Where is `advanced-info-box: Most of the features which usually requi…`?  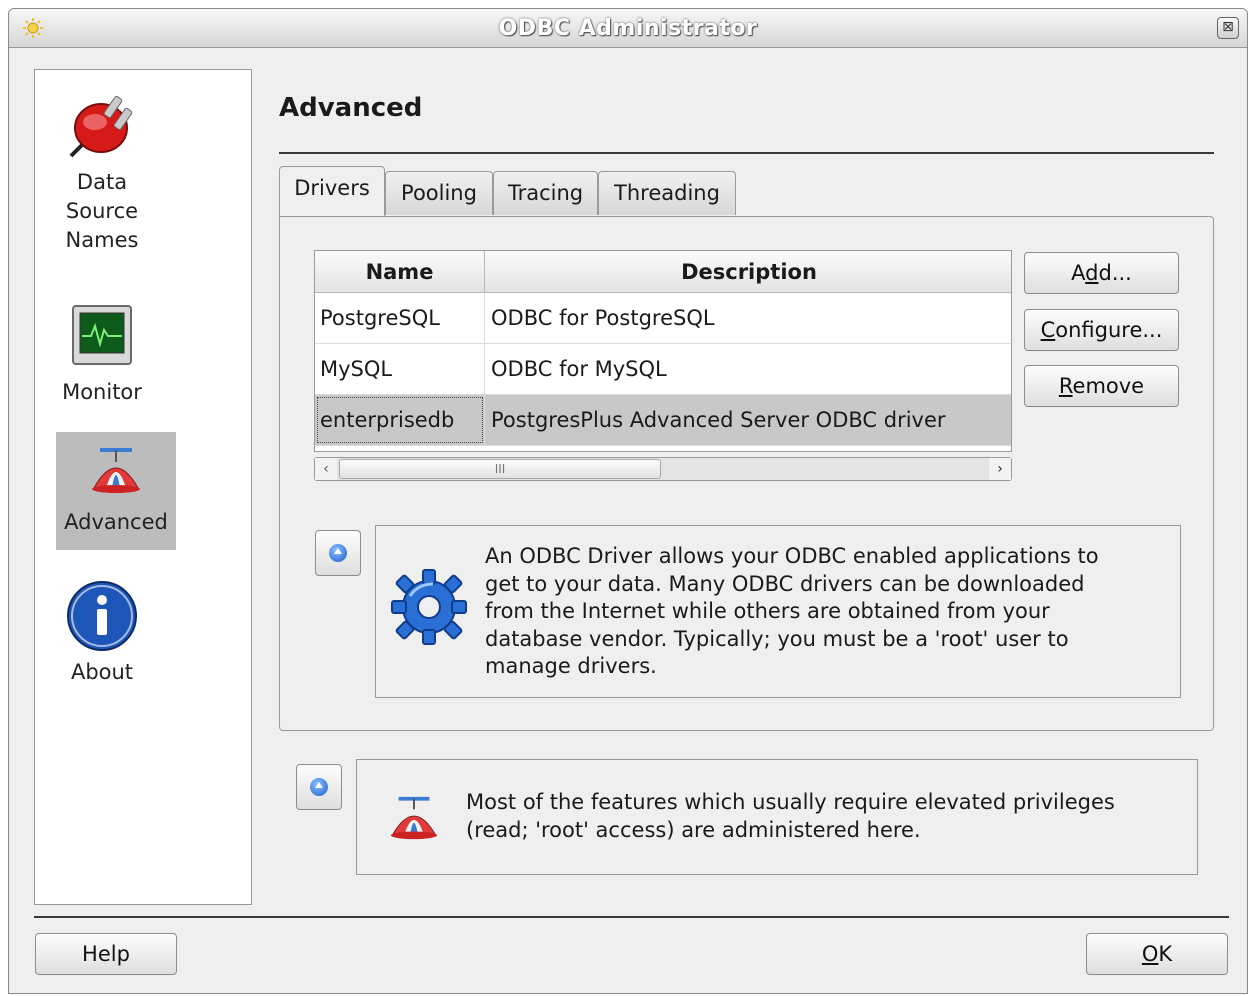
advanced-info-box: Most of the features which usually requi… is located at coordinates (777, 817).